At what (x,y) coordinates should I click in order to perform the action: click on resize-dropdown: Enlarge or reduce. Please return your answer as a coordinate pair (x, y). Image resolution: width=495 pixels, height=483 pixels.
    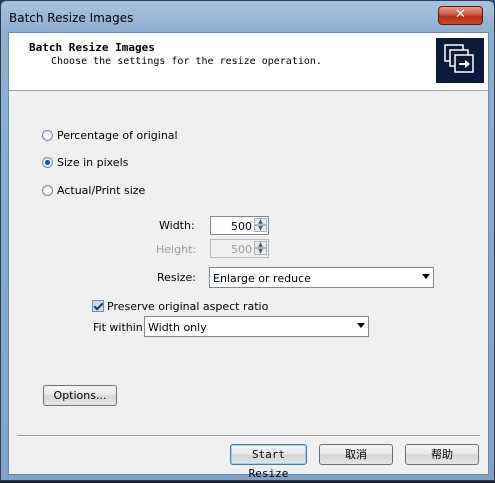
    Looking at the image, I should click on (321, 277).